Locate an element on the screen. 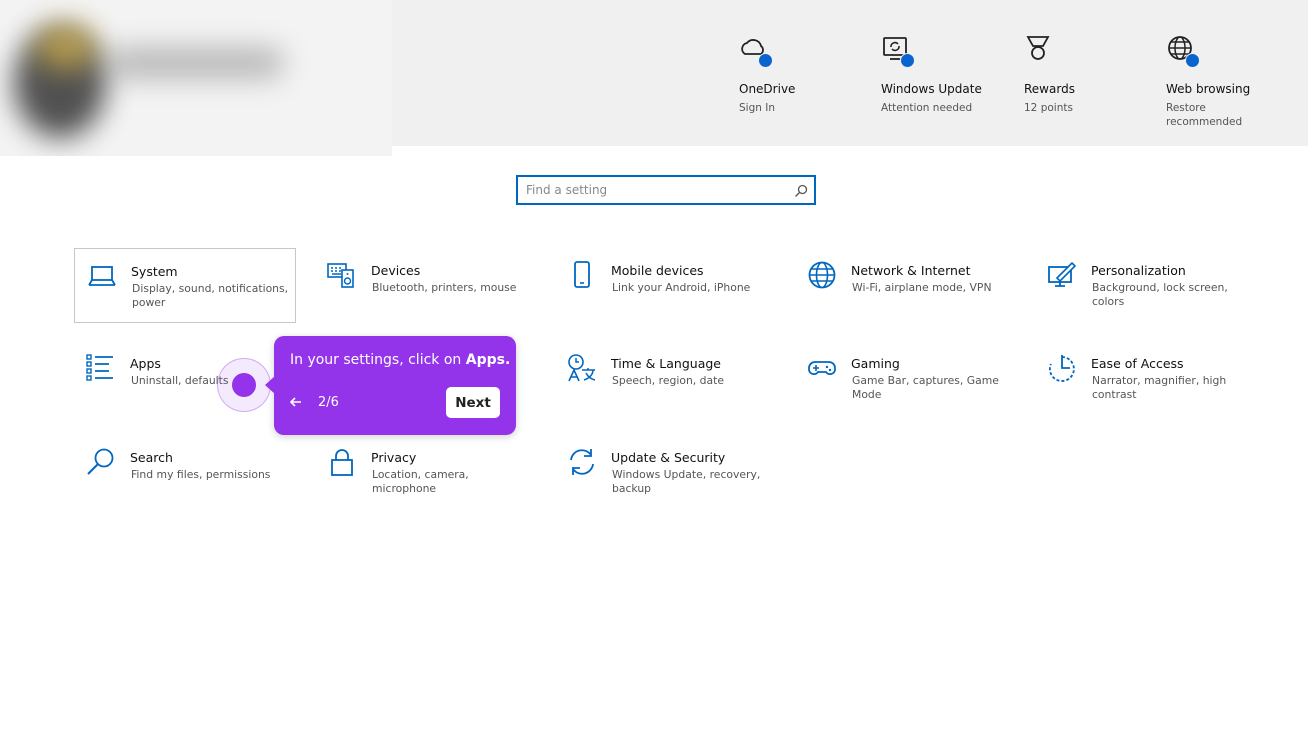 Image resolution: width=1308 pixels, height=752 pixels. category-title: Gaming is located at coordinates (875, 363).